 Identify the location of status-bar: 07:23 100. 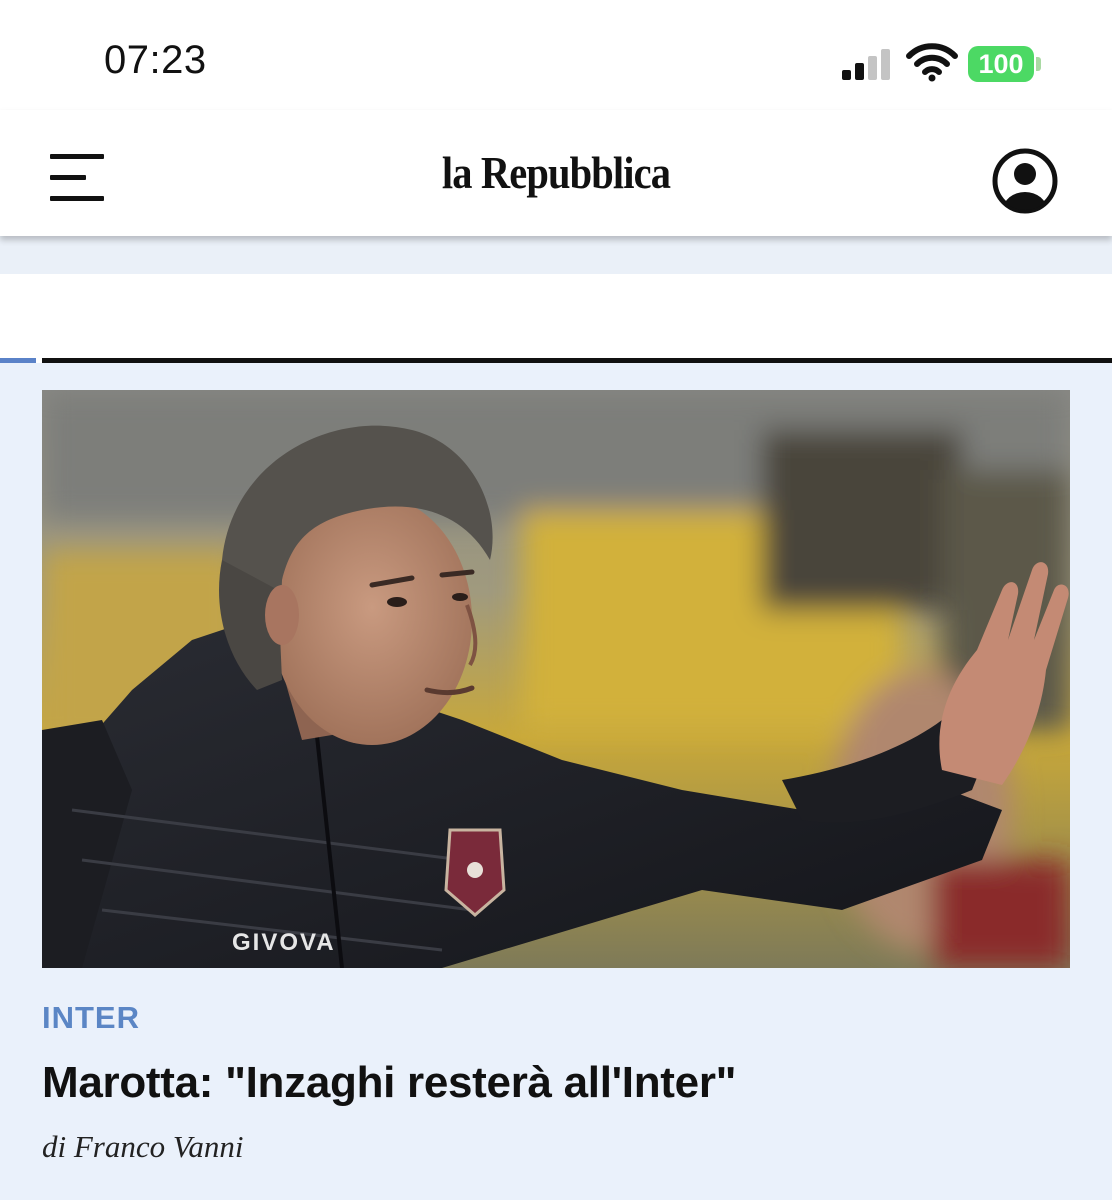
(556, 55).